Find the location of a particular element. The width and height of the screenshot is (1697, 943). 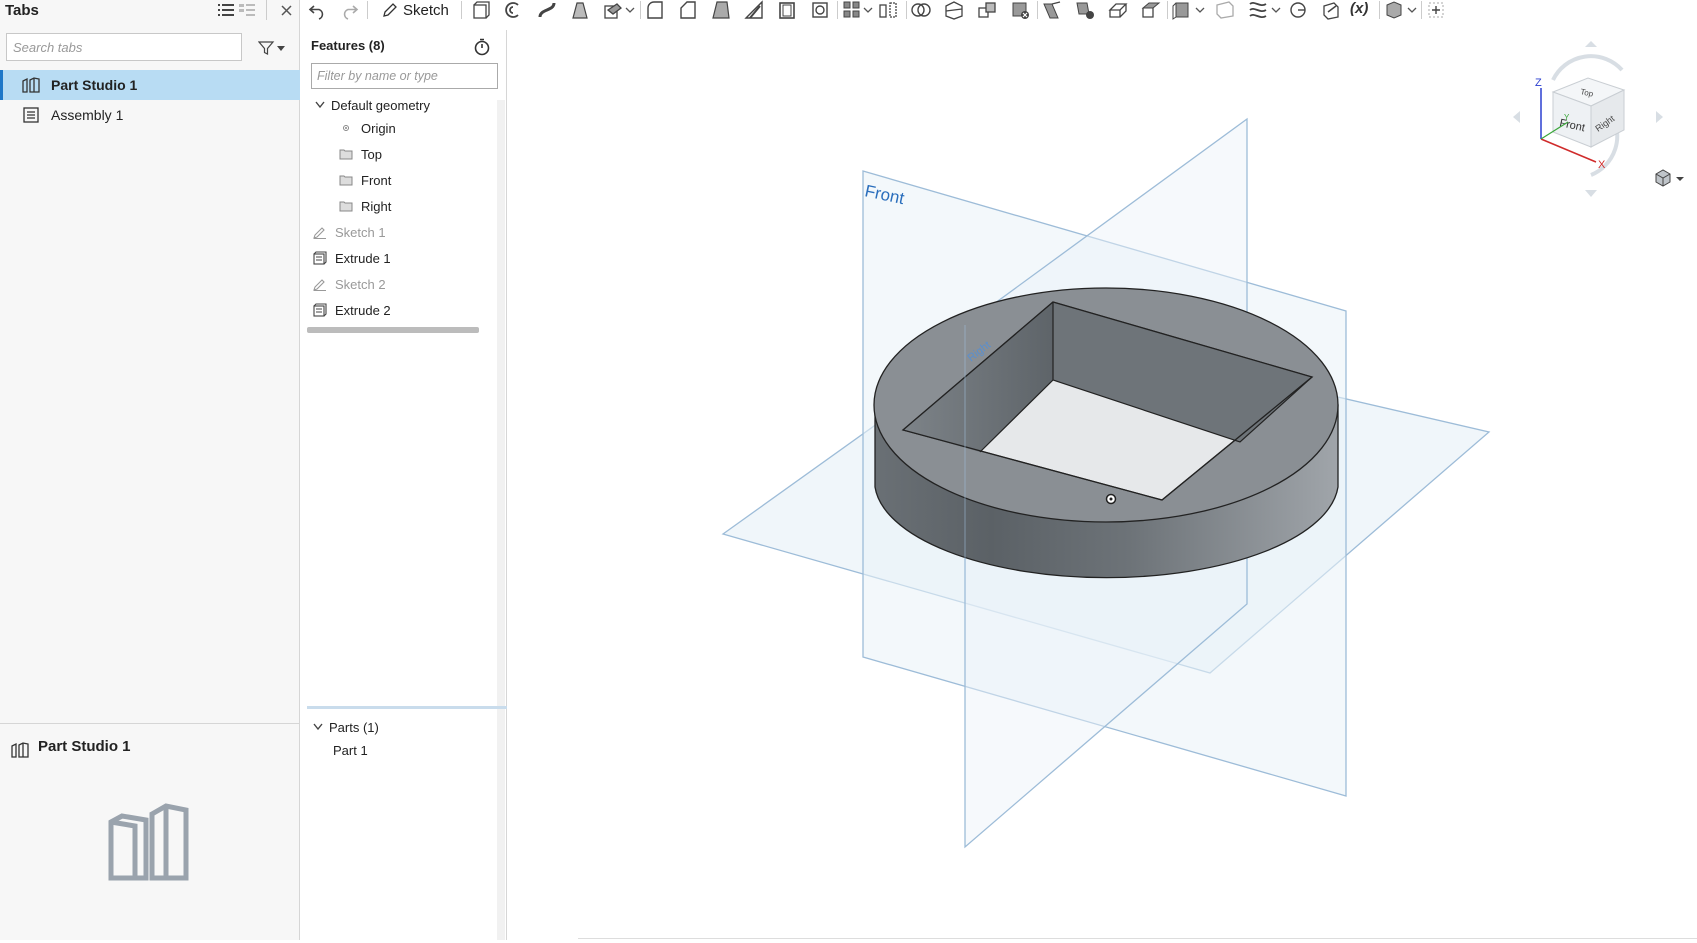

thumbnail-view-icon is located at coordinates (247, 10).